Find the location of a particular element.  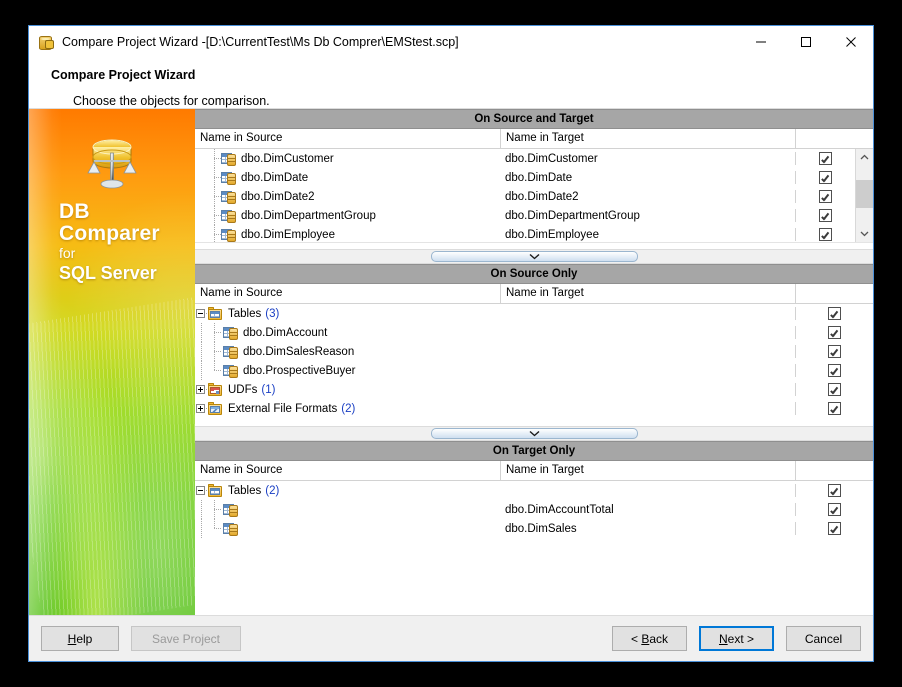

minimize-icon is located at coordinates (760, 42).